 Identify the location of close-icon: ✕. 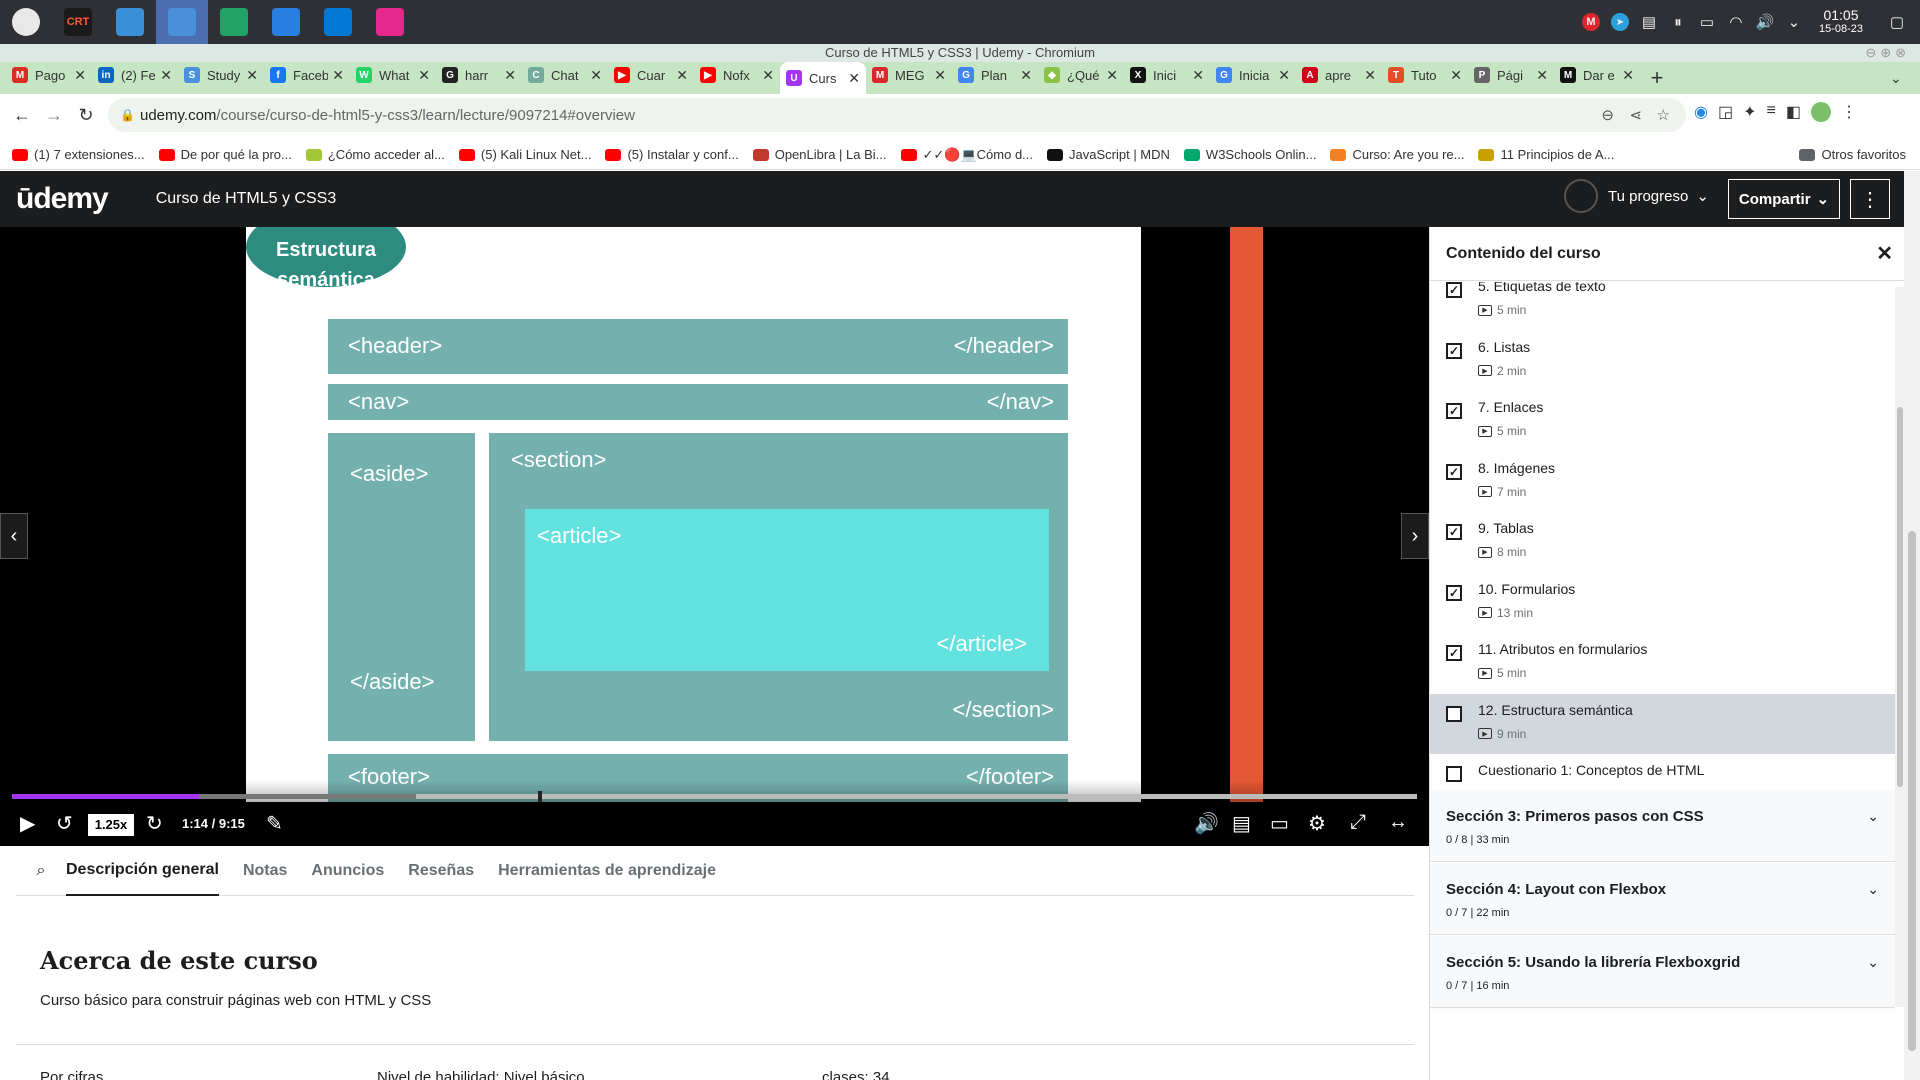
(1884, 253).